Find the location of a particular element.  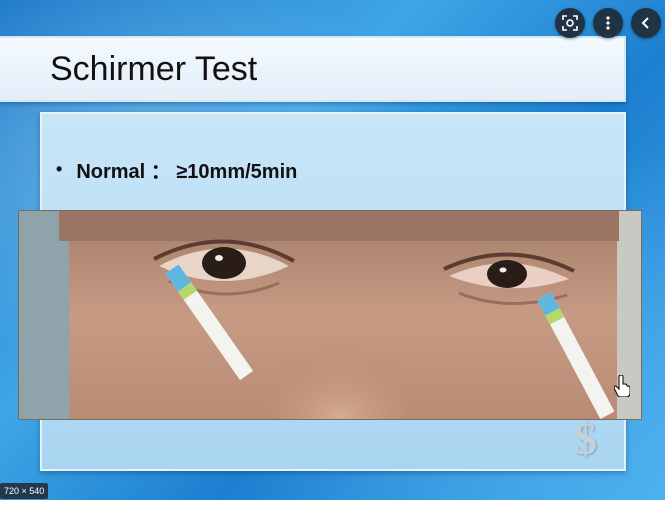

chevron-left-icon is located at coordinates (645, 23).